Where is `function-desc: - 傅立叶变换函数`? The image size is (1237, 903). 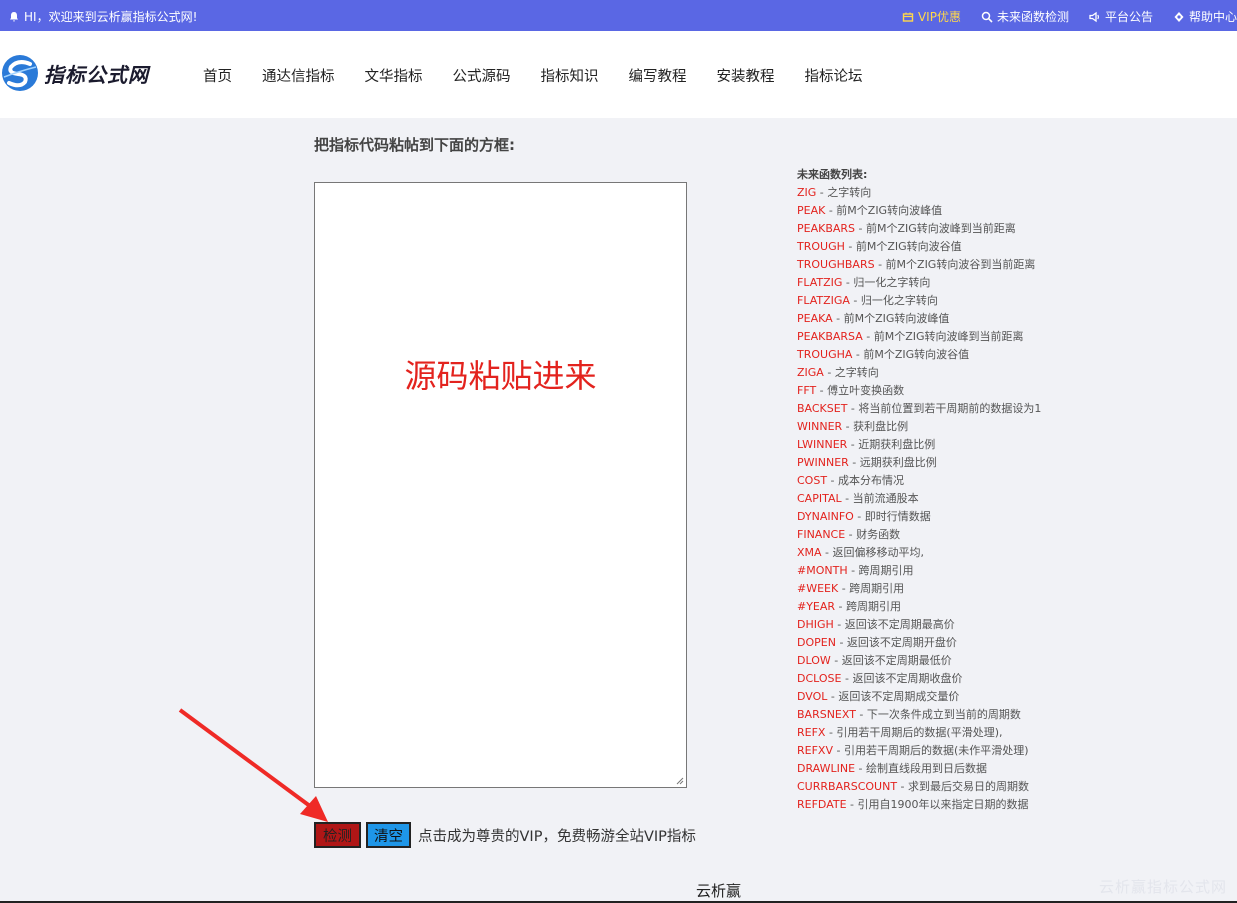 function-desc: - 傅立叶变换函数 is located at coordinates (860, 390).